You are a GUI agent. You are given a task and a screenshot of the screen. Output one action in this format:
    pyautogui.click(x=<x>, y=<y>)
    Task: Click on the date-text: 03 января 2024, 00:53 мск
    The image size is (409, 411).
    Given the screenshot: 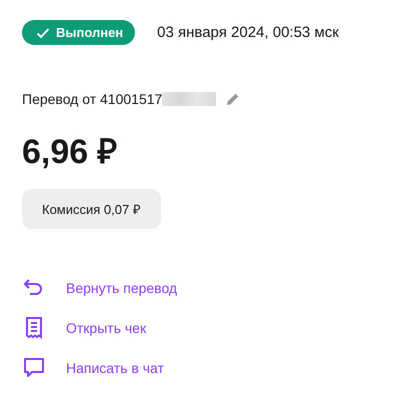 What is the action you would take?
    pyautogui.click(x=248, y=32)
    